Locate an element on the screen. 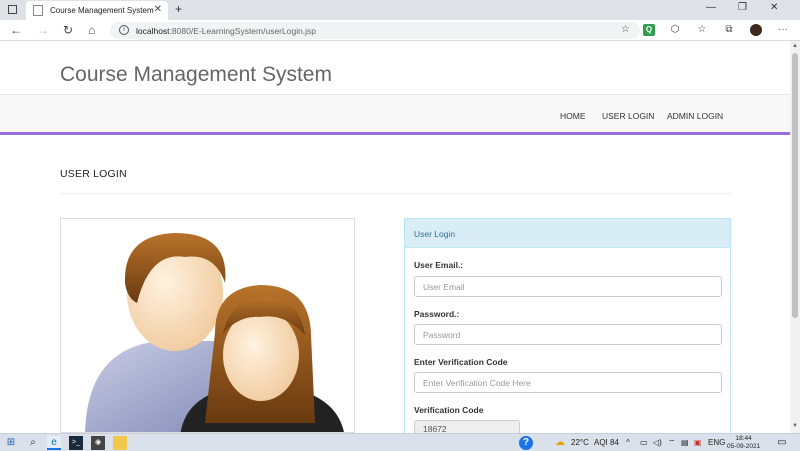  temperature: 22°C is located at coordinates (580, 442).